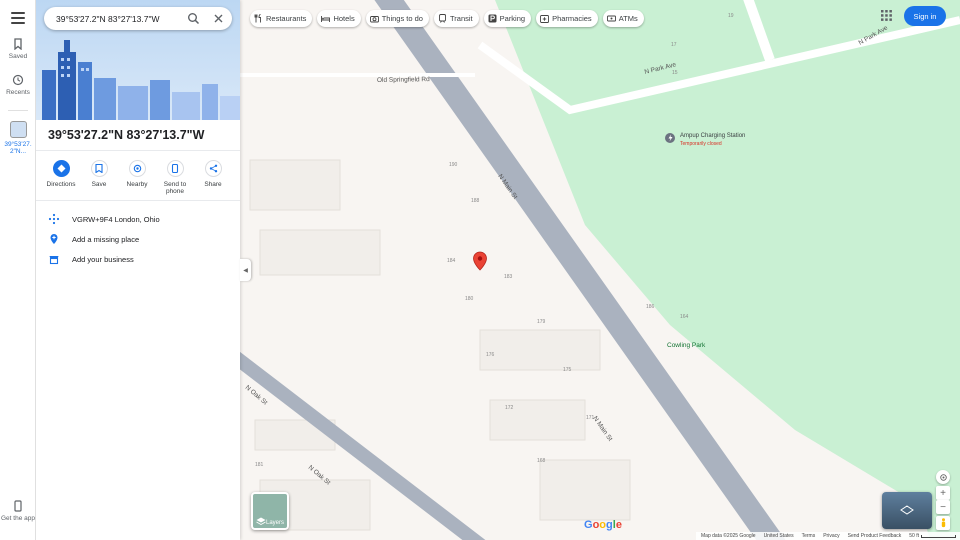  I want to click on save-label: Save, so click(99, 184).